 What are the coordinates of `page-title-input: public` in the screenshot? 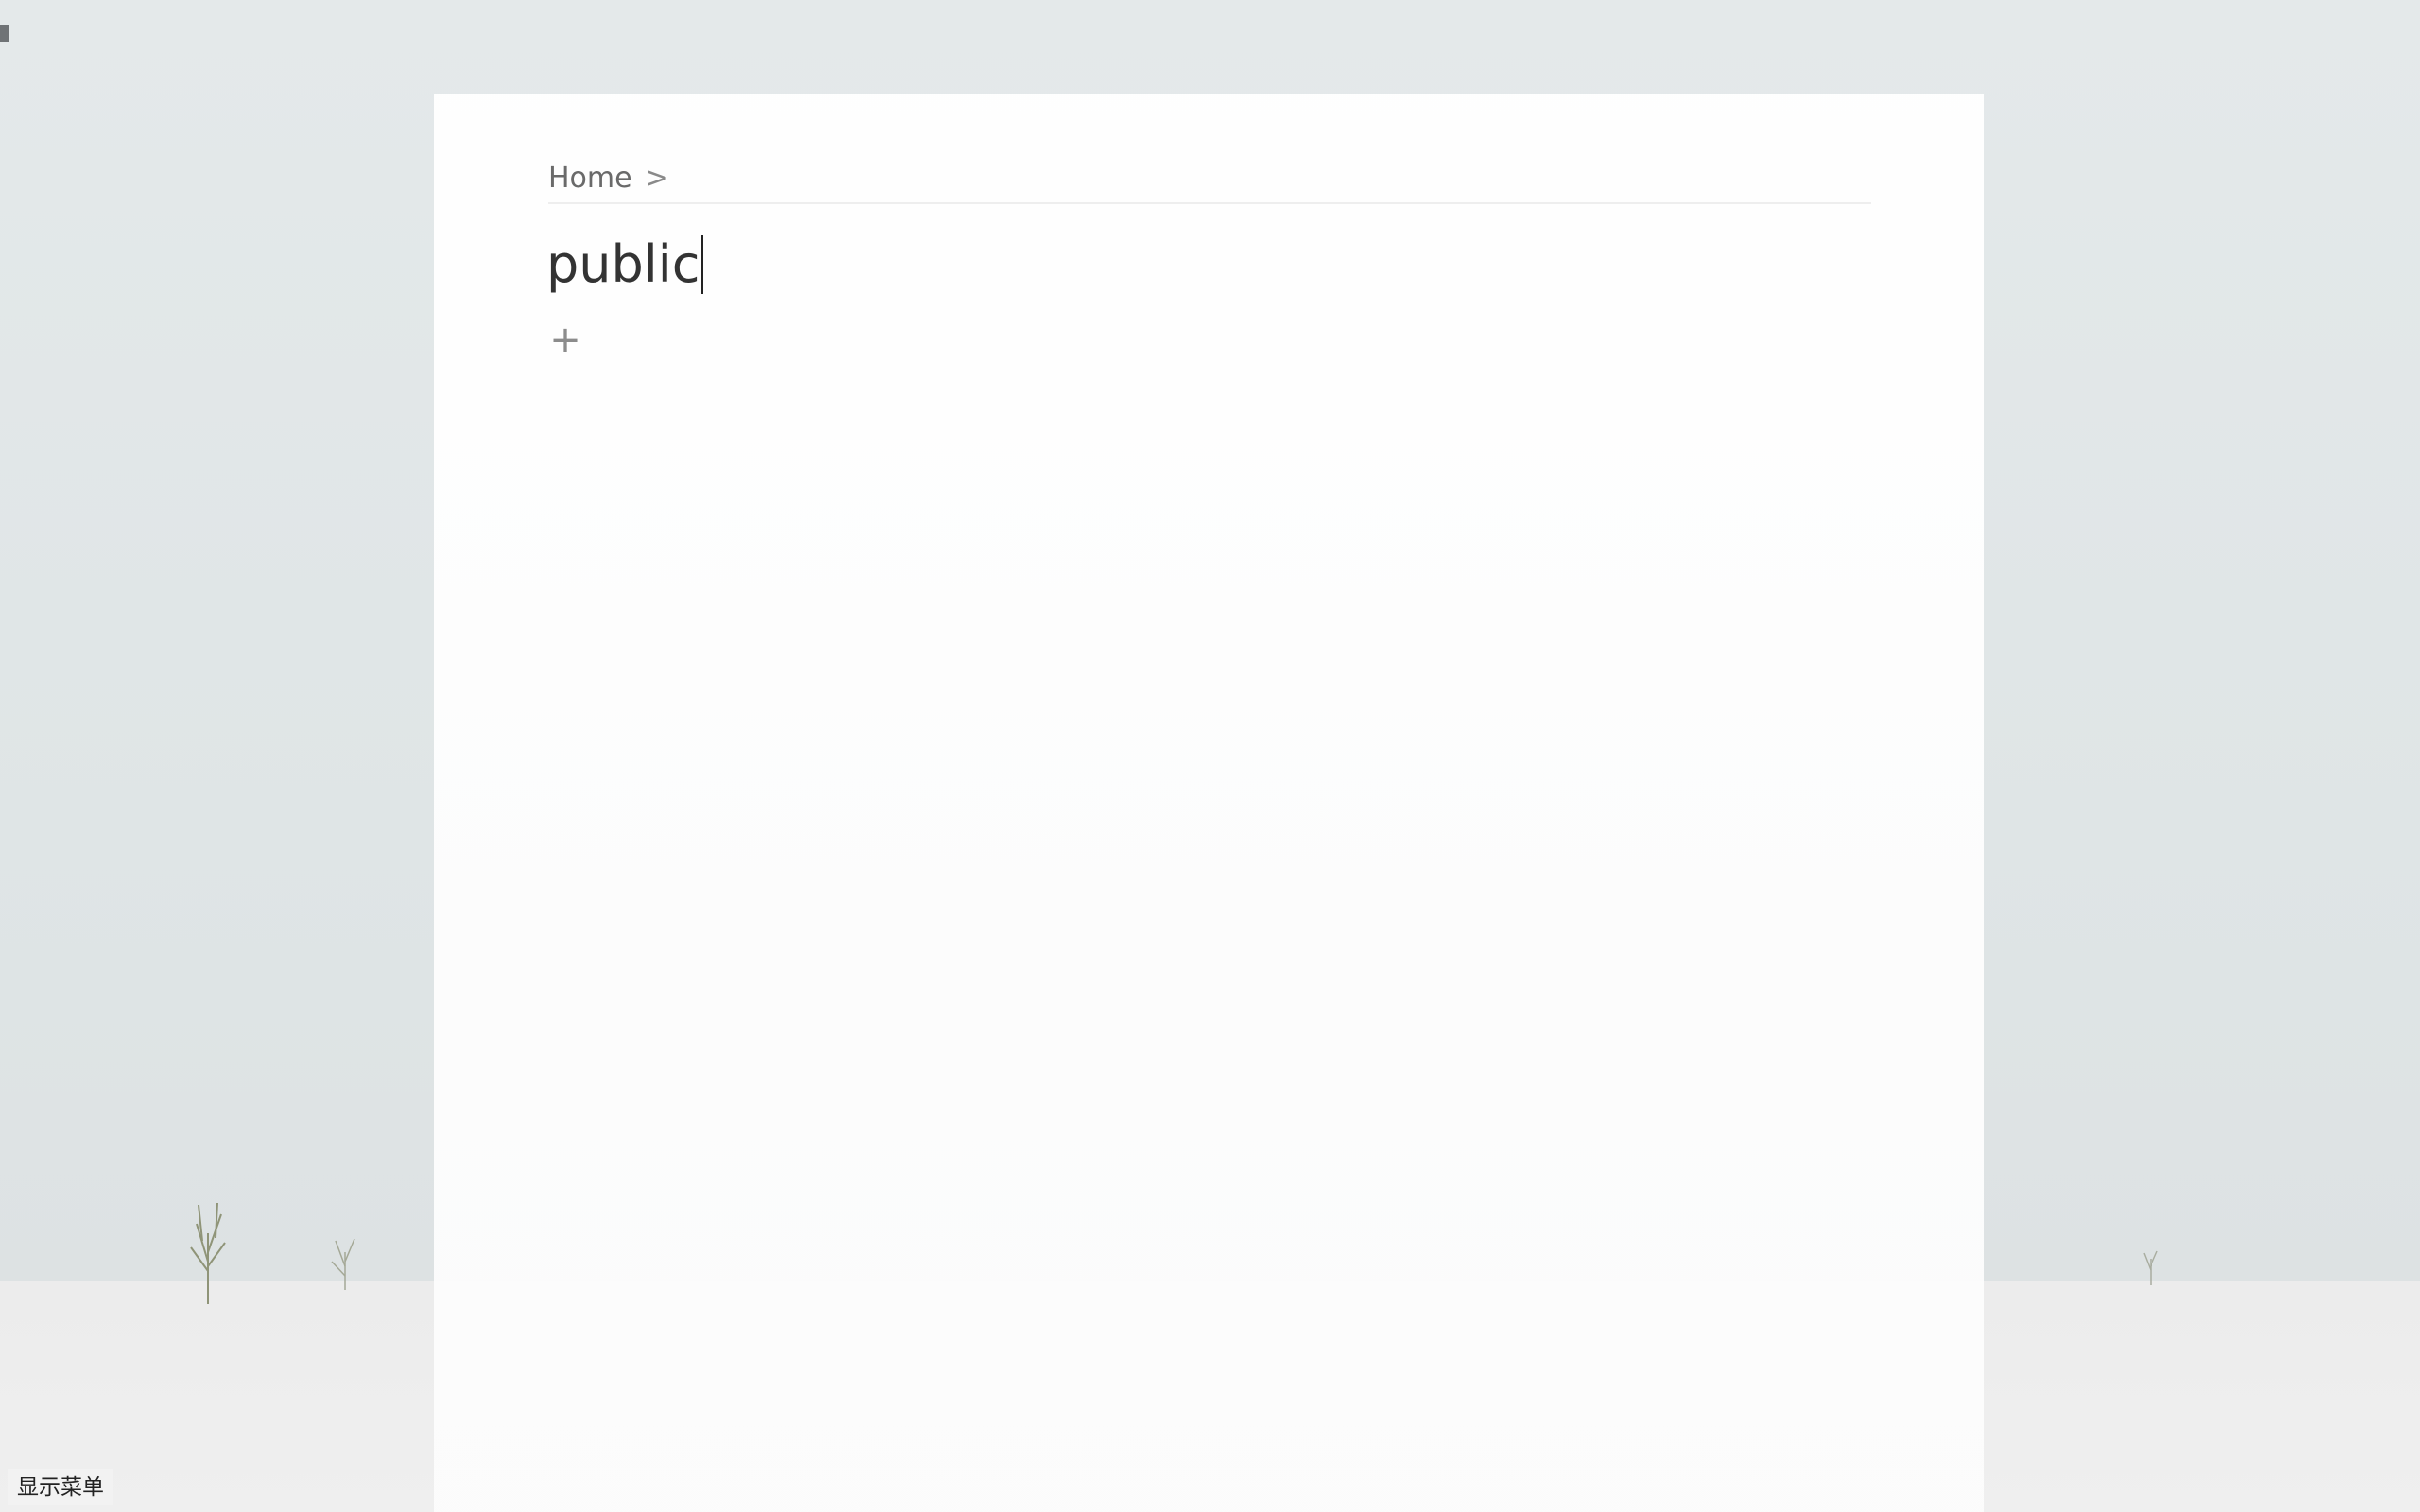 It's located at (625, 264).